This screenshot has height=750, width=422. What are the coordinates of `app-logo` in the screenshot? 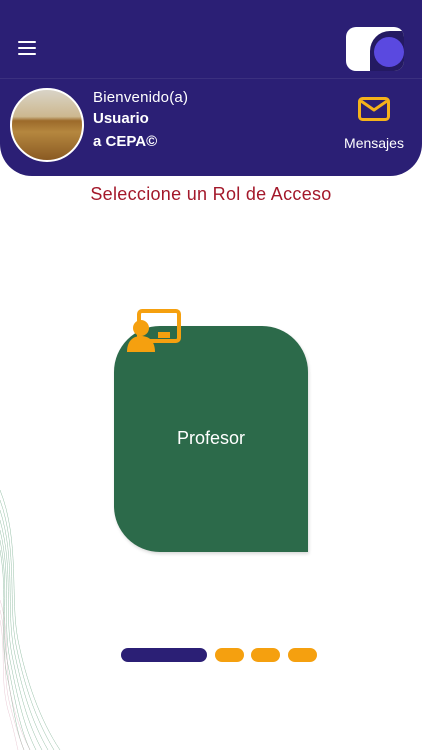 It's located at (375, 49).